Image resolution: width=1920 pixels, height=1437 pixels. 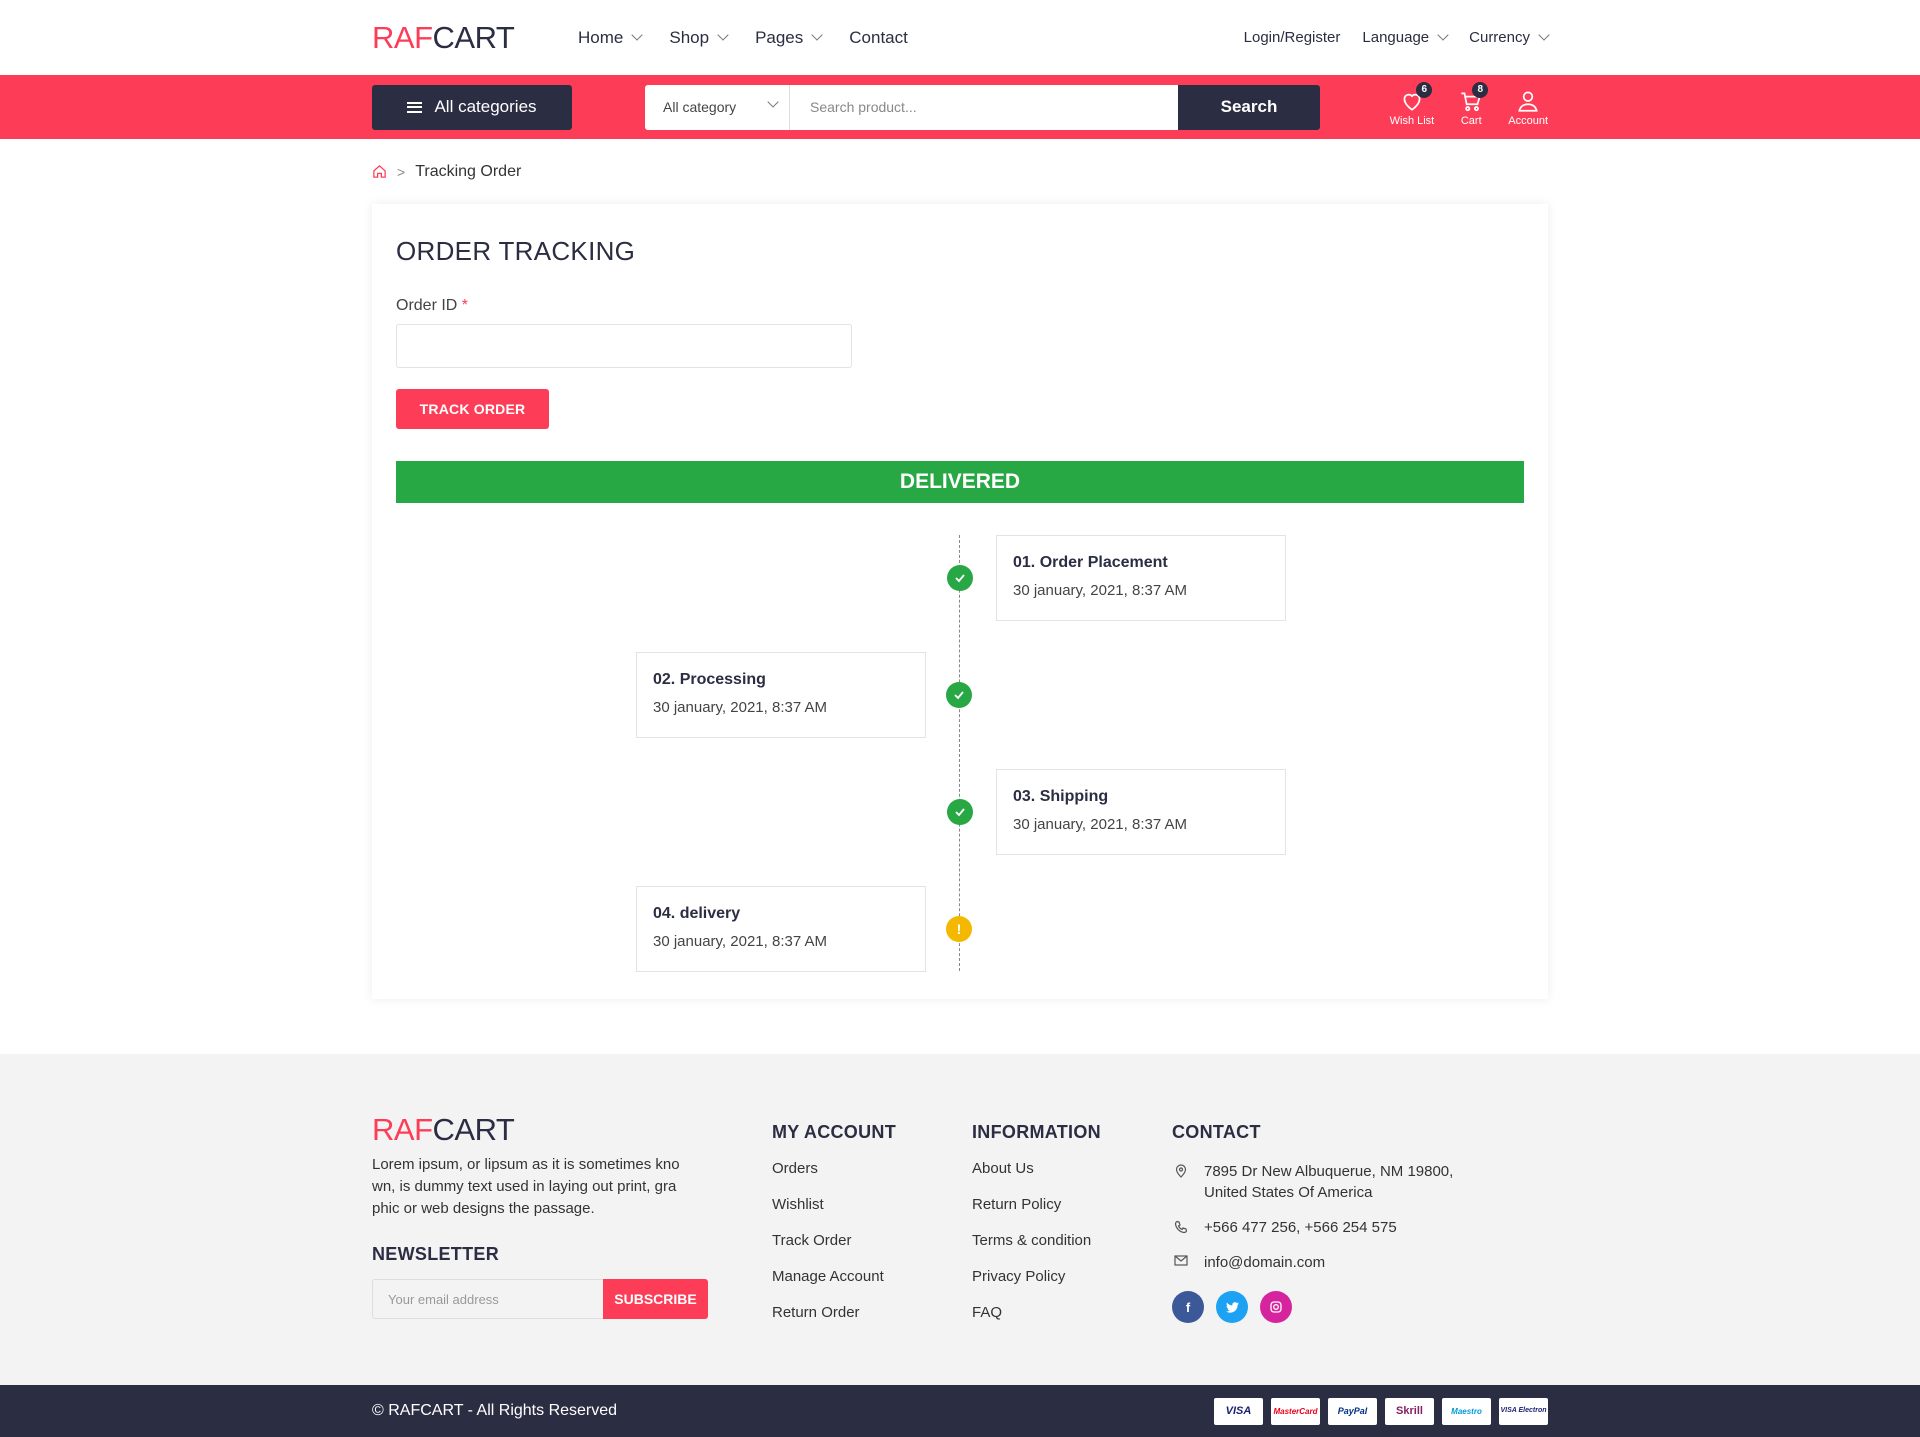 I want to click on nav-pages: Pages, so click(x=789, y=38).